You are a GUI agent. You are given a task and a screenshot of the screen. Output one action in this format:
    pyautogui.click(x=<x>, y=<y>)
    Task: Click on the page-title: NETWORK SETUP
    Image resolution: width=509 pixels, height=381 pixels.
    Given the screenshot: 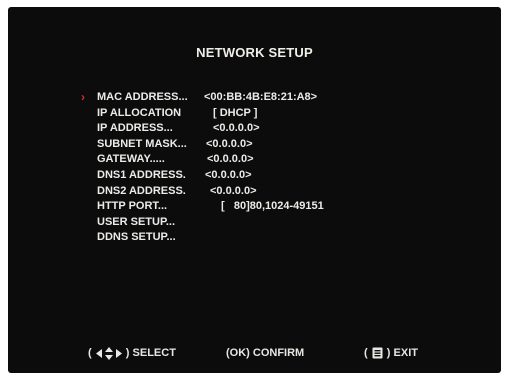 What is the action you would take?
    pyautogui.click(x=254, y=52)
    